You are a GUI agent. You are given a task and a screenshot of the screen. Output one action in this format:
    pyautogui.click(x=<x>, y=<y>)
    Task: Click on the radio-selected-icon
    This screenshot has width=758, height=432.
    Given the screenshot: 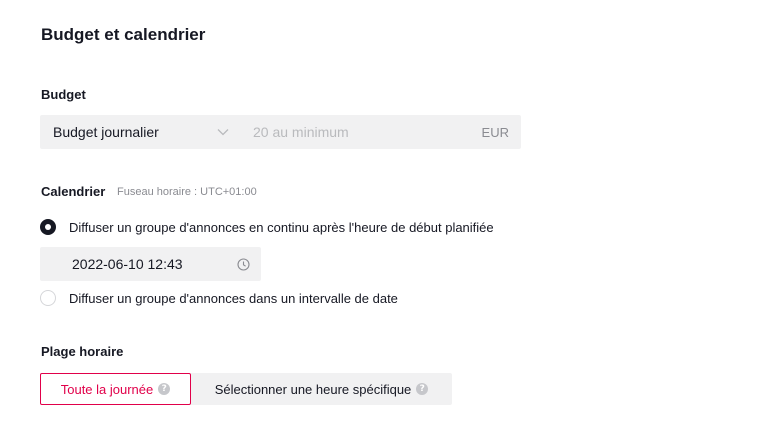 What is the action you would take?
    pyautogui.click(x=48, y=227)
    